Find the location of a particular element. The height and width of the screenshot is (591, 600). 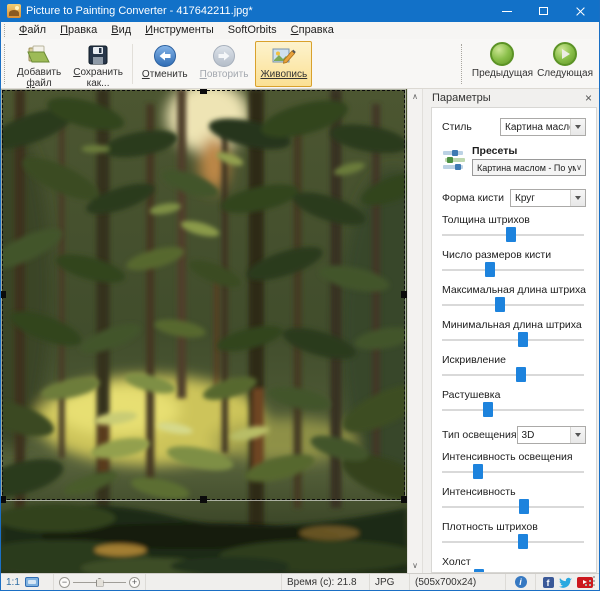

style-select: Картина маслом is located at coordinates (543, 127).